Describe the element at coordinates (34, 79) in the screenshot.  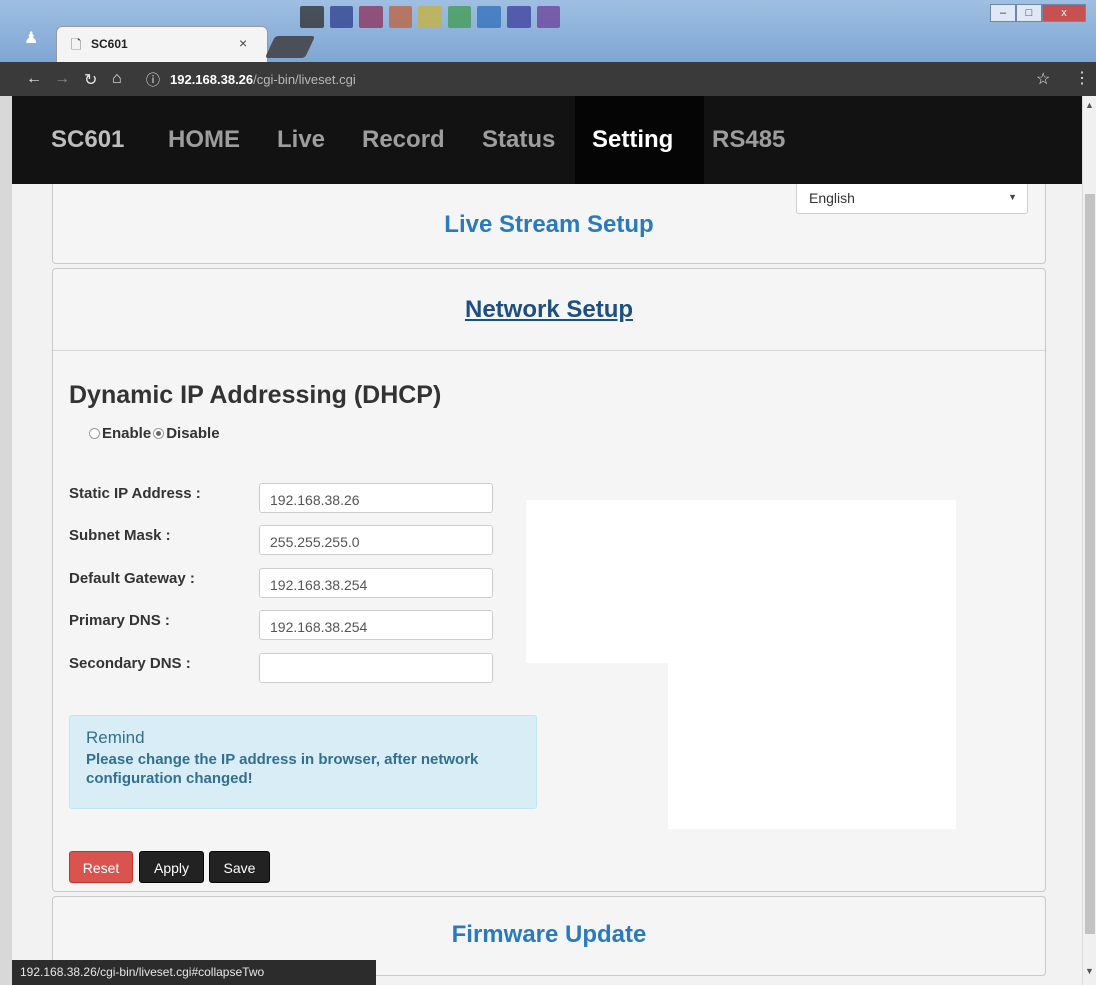
I see `back-icon: ←` at that location.